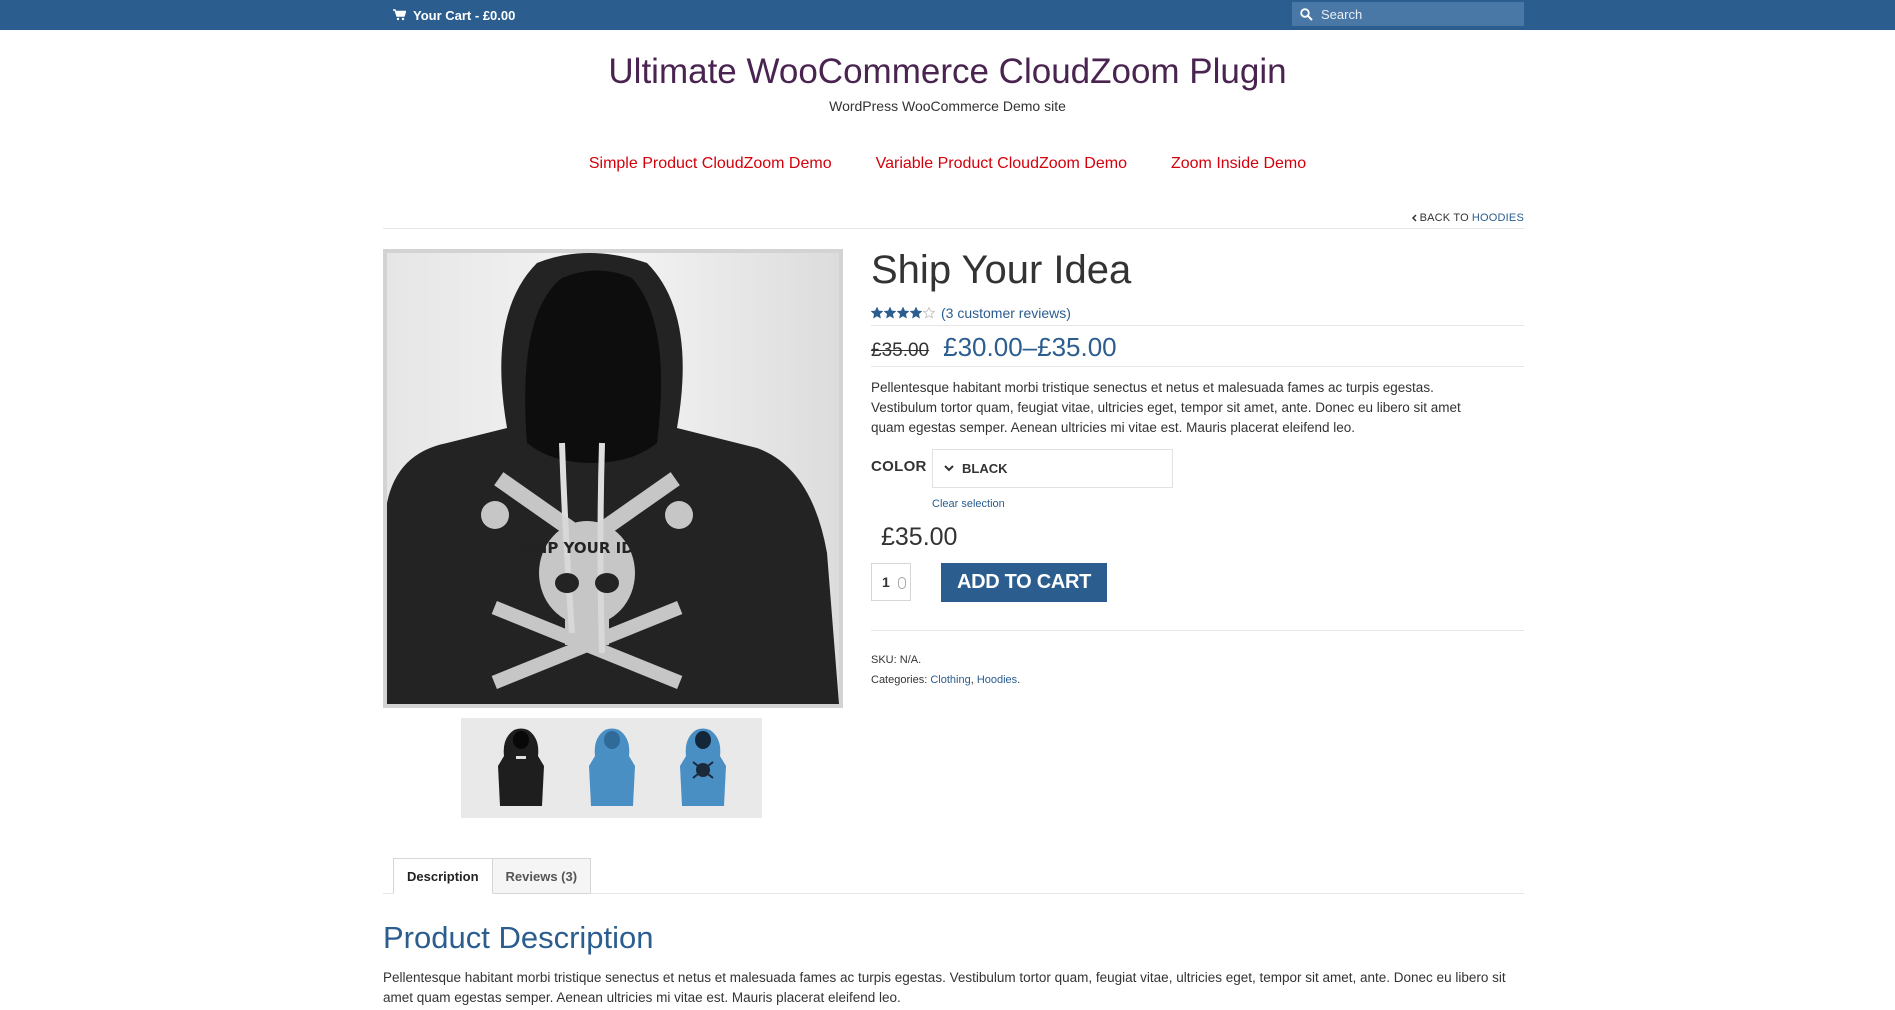 This screenshot has height=1010, width=1895. What do you see at coordinates (884, 660) in the screenshot?
I see `sku-label: SKU:` at bounding box center [884, 660].